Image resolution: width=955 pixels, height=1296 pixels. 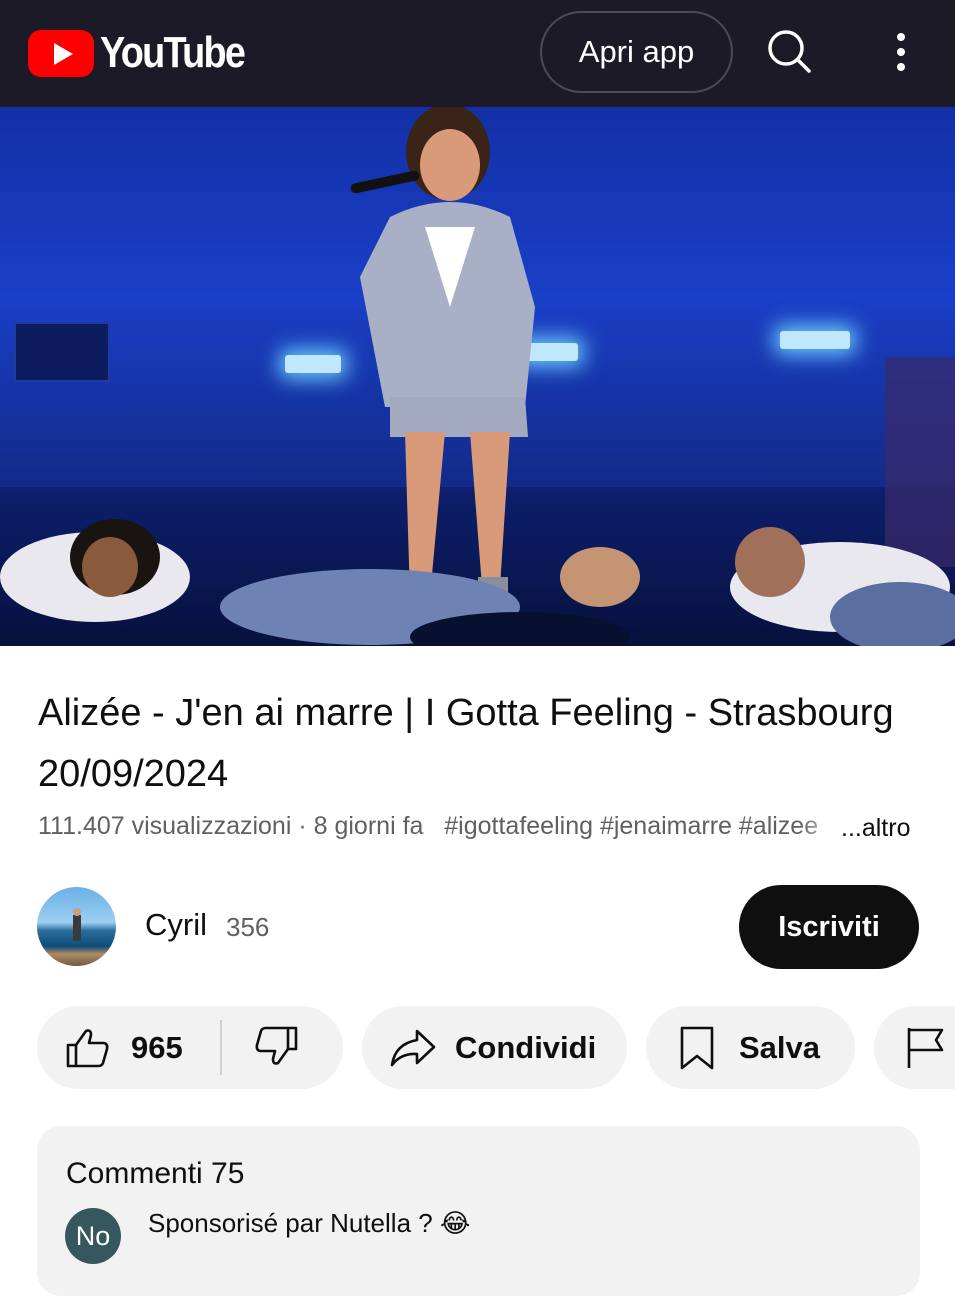 I want to click on save-button: Salva, so click(x=750, y=1047).